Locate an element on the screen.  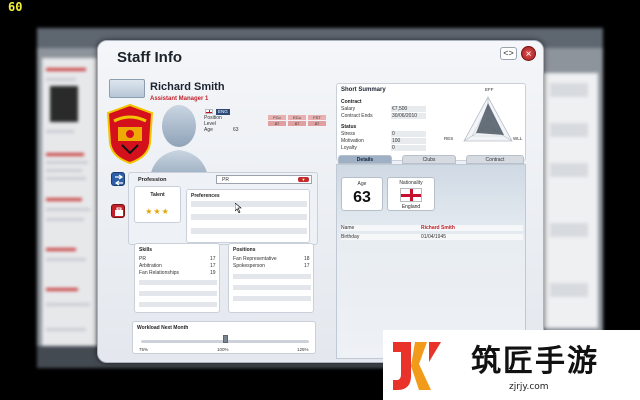
profession-select: PR ▼ is located at coordinates (264, 179).